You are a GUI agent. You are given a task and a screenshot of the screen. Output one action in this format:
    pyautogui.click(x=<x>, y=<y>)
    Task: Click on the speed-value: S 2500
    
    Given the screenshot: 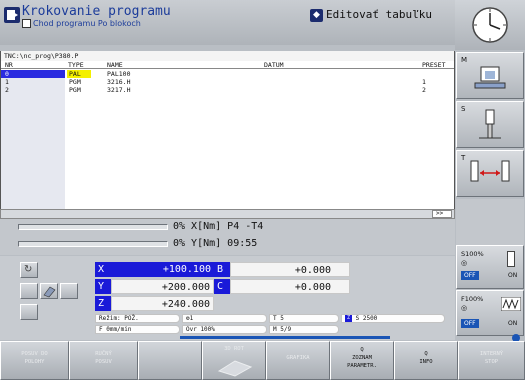 What is the action you would take?
    pyautogui.click(x=366, y=318)
    